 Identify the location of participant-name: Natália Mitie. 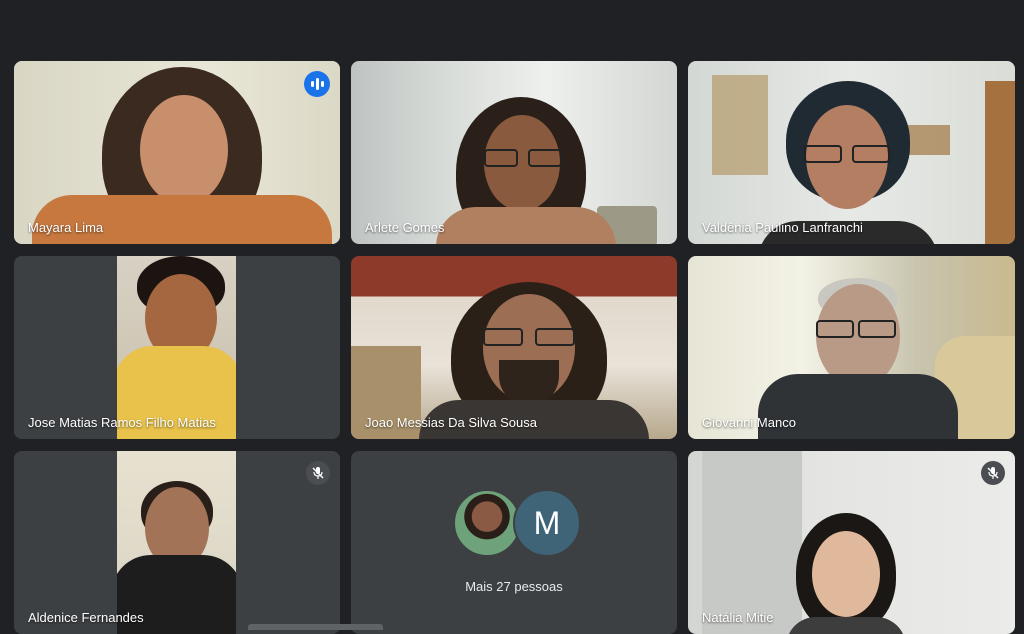
(738, 617).